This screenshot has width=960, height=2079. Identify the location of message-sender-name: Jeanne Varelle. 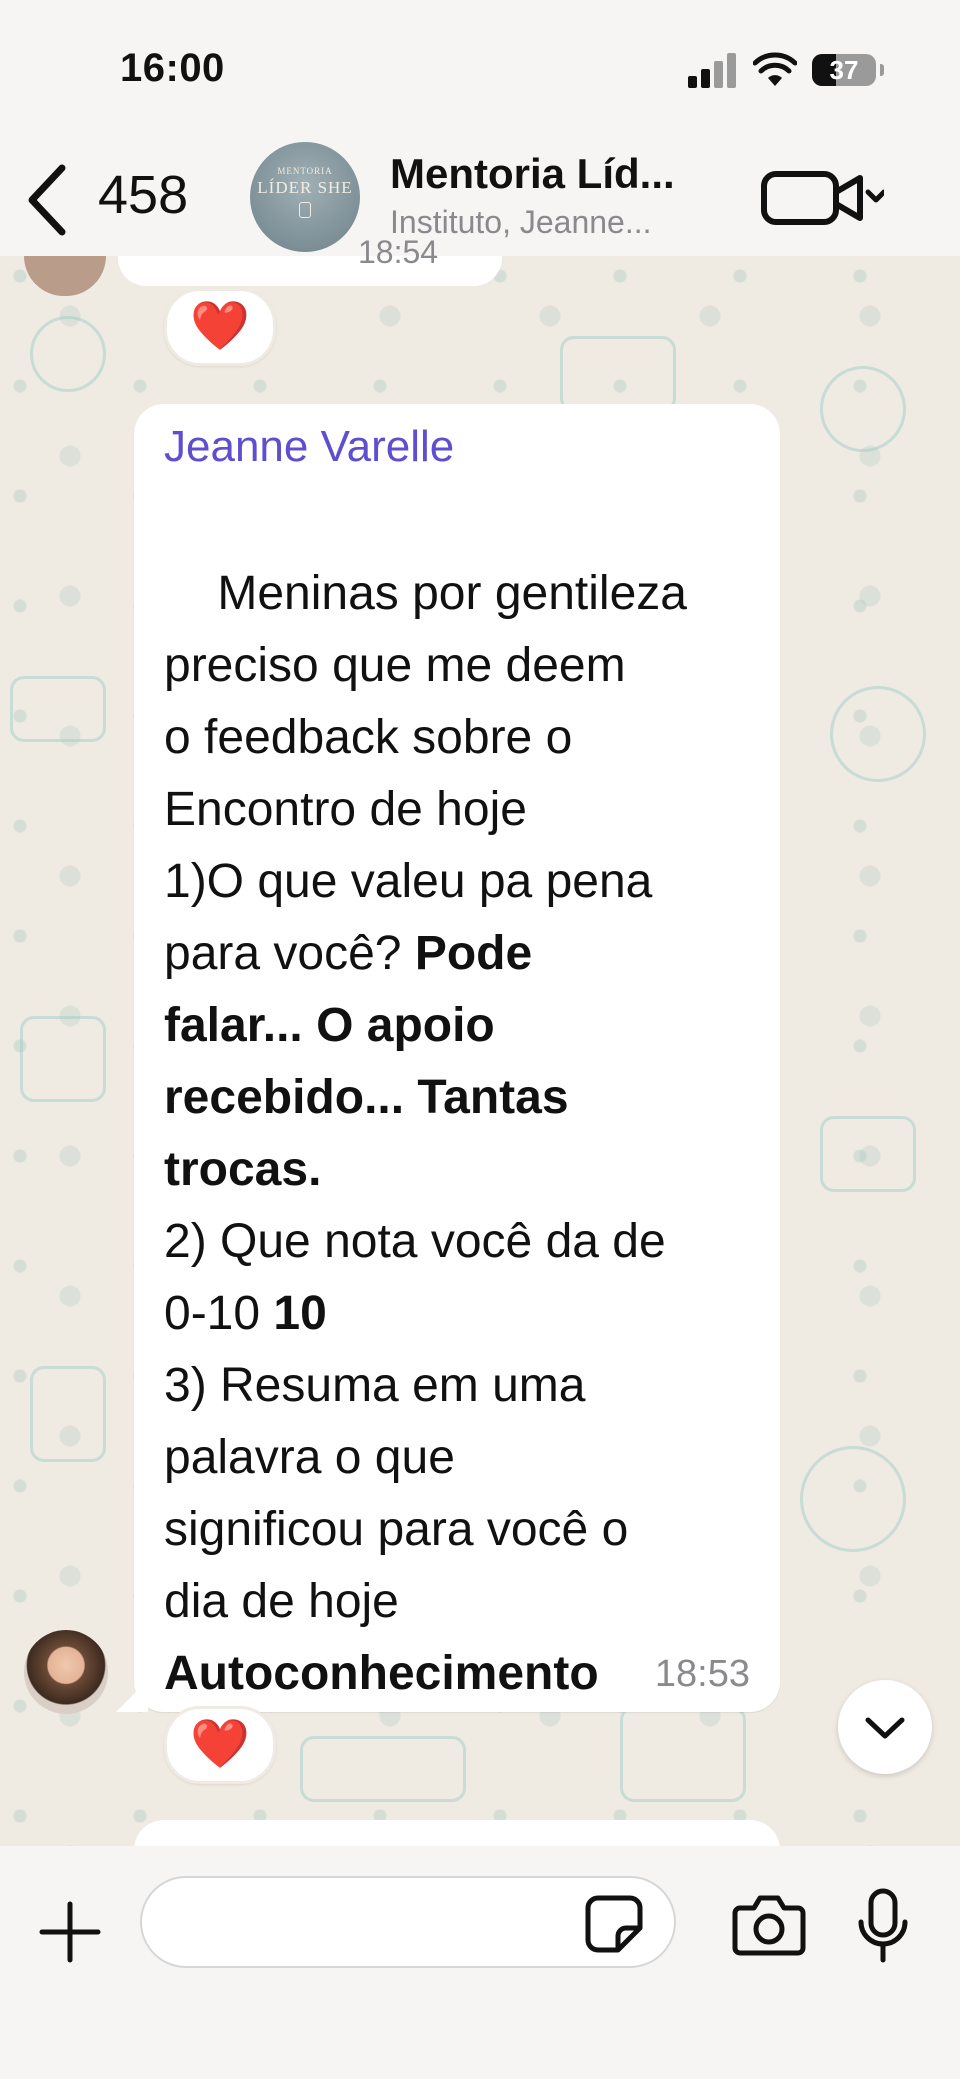
(309, 447).